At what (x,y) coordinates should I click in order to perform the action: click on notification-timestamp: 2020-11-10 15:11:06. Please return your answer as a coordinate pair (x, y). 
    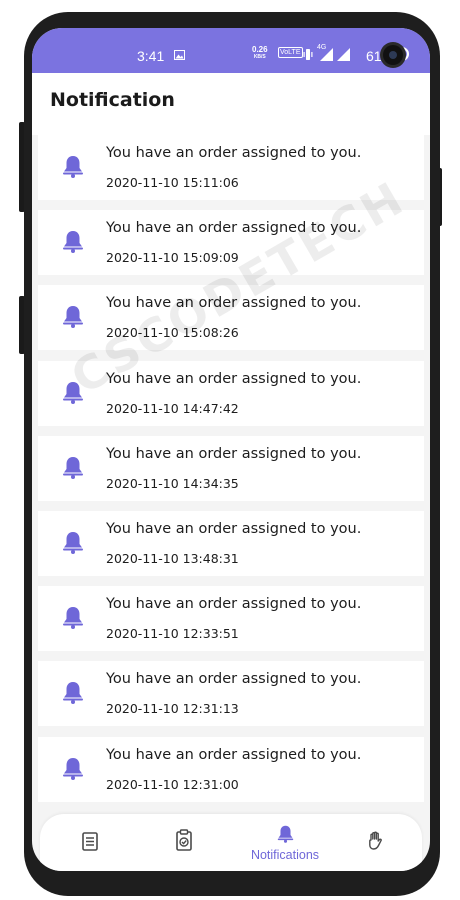
    Looking at the image, I should click on (172, 182).